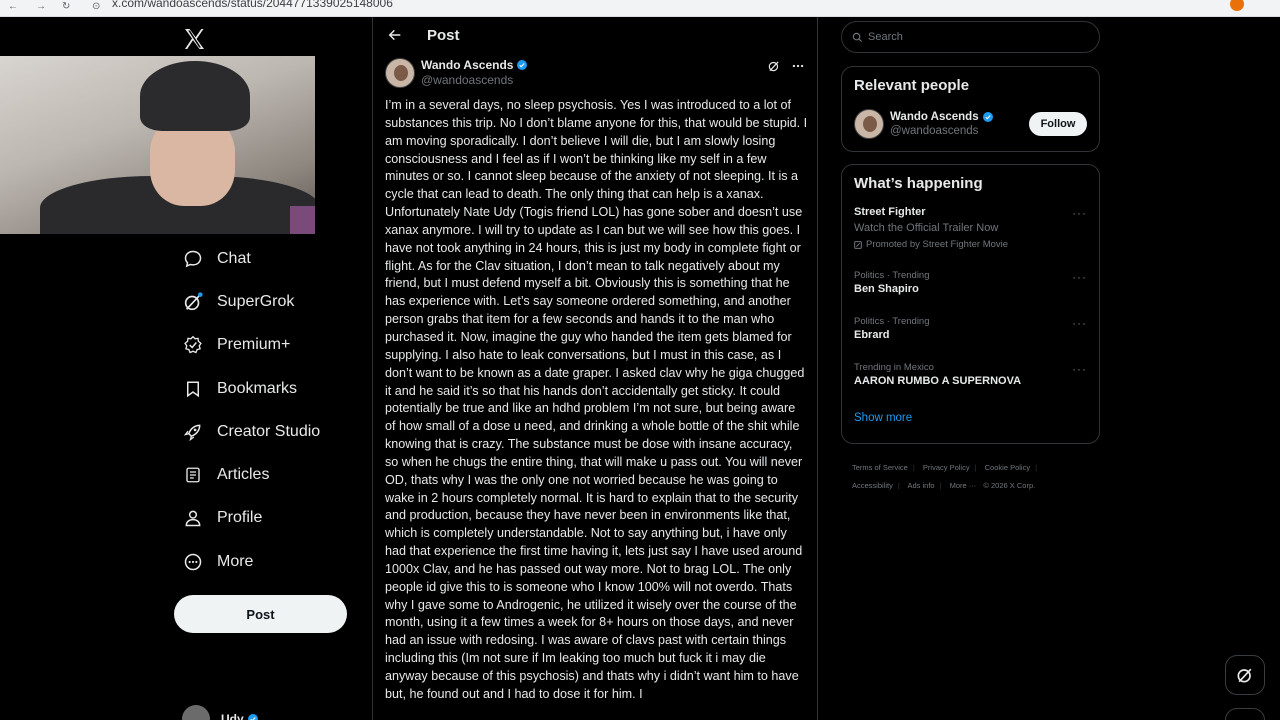  What do you see at coordinates (920, 485) in the screenshot?
I see `footer-link-ads-info: Ads info` at bounding box center [920, 485].